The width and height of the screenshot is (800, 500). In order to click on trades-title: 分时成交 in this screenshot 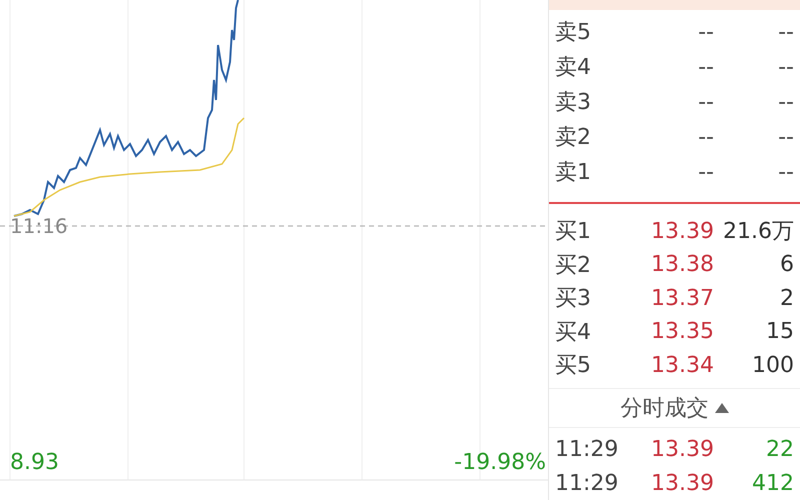, I will do `click(664, 407)`.